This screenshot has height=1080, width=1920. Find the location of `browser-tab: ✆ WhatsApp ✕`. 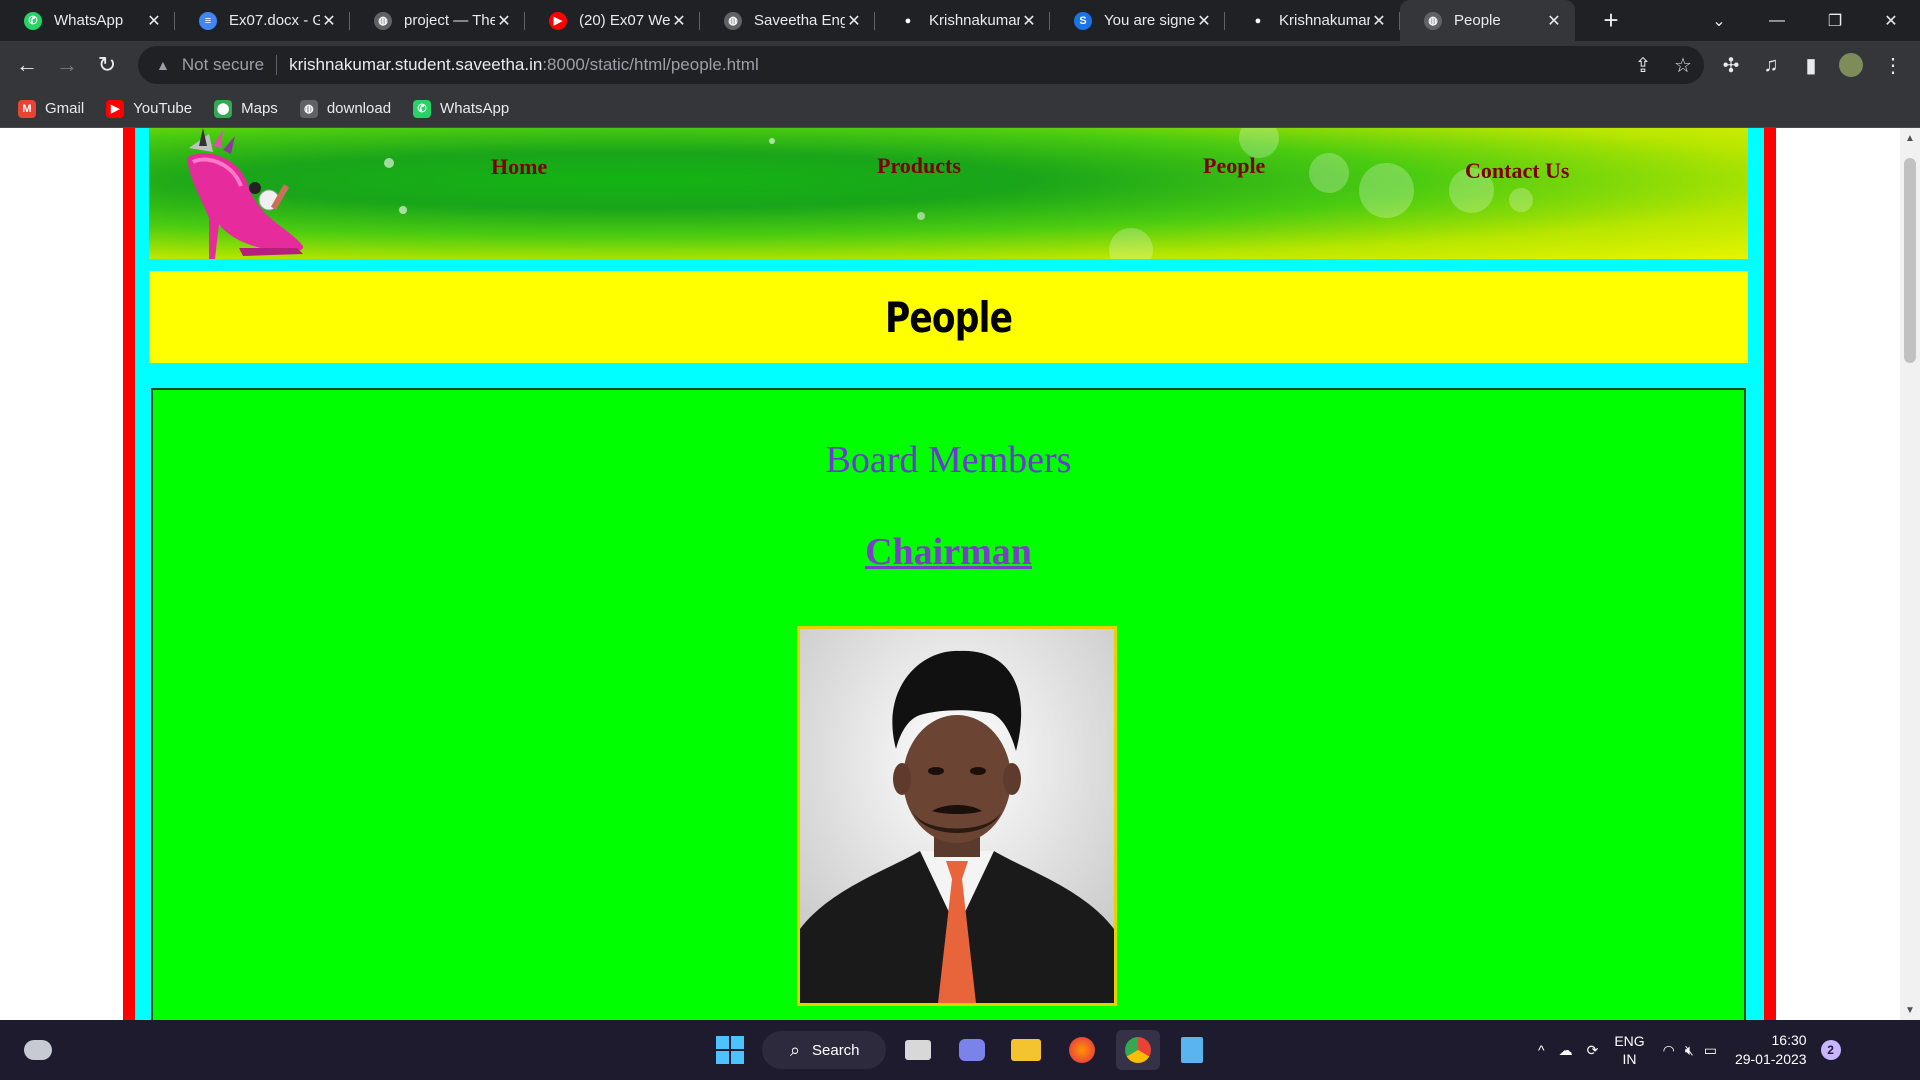

browser-tab: ✆ WhatsApp ✕ is located at coordinates (87, 20).